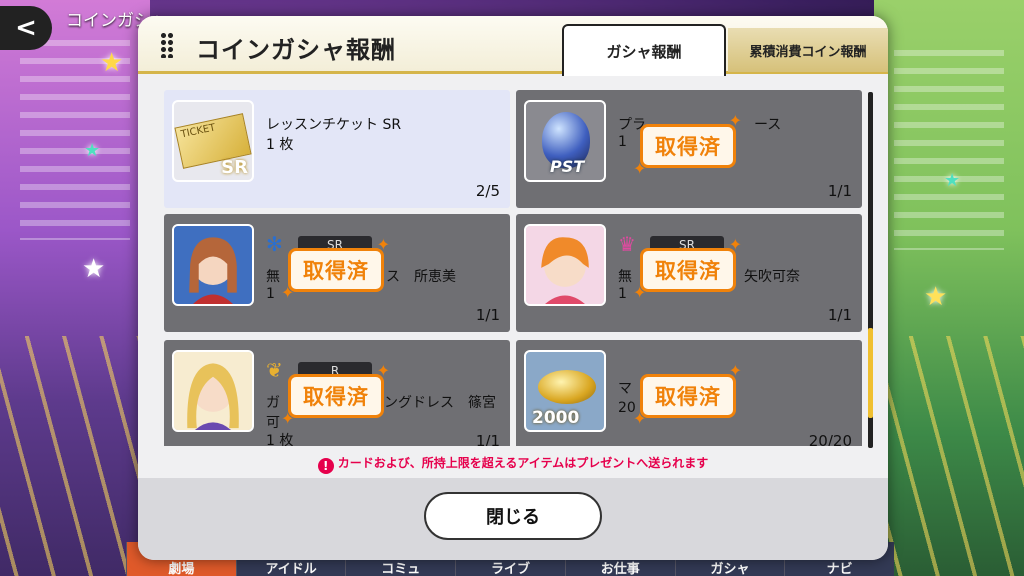 The width and height of the screenshot is (1024, 576). What do you see at coordinates (768, 125) in the screenshot?
I see `item-name-tail: ース` at bounding box center [768, 125].